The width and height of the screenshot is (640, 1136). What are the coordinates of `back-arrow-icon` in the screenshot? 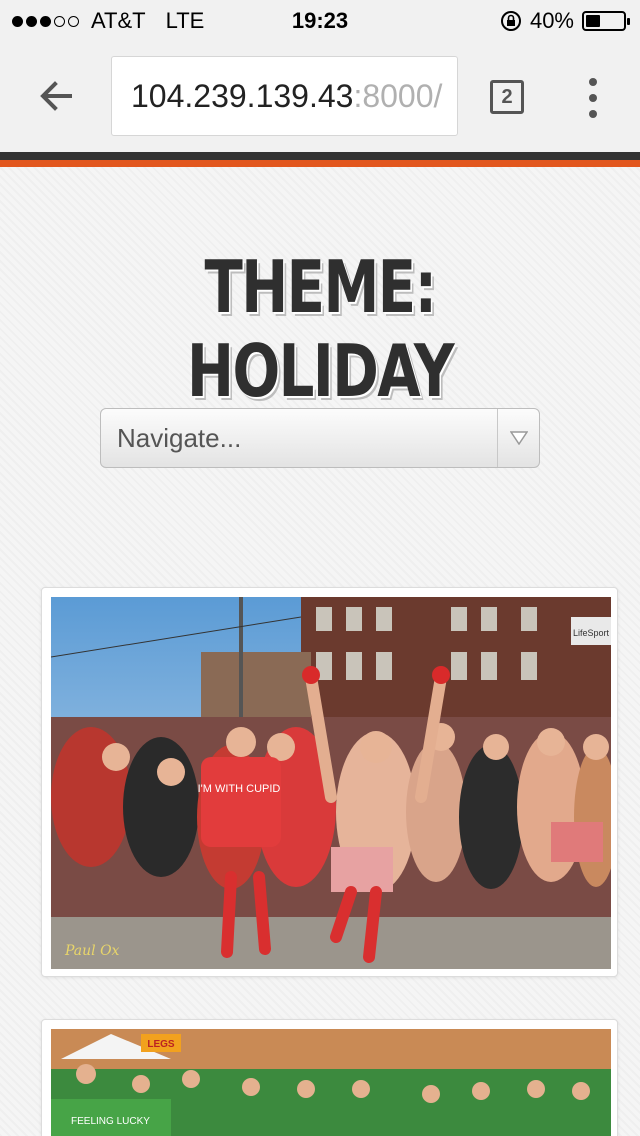 It's located at (56, 96).